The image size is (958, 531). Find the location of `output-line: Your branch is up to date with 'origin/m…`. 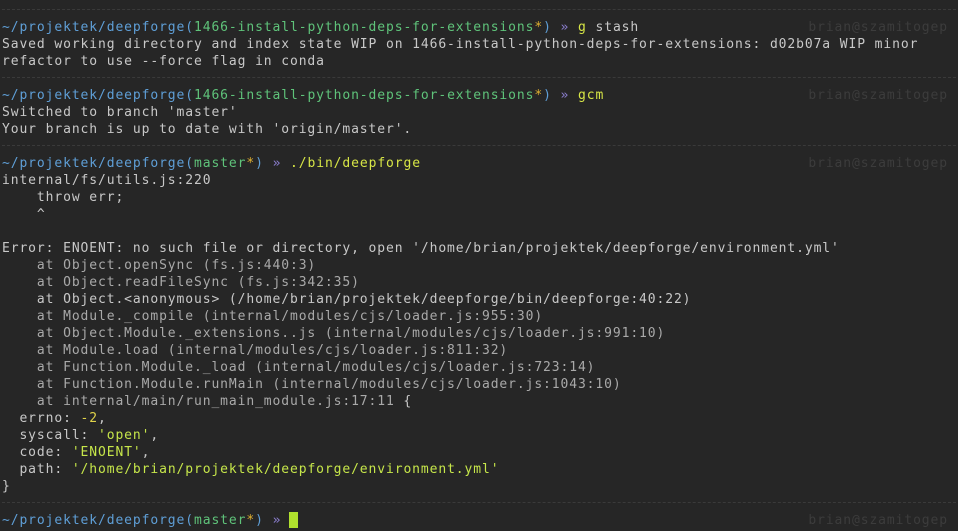

output-line: Your branch is up to date with 'origin/m… is located at coordinates (207, 129).